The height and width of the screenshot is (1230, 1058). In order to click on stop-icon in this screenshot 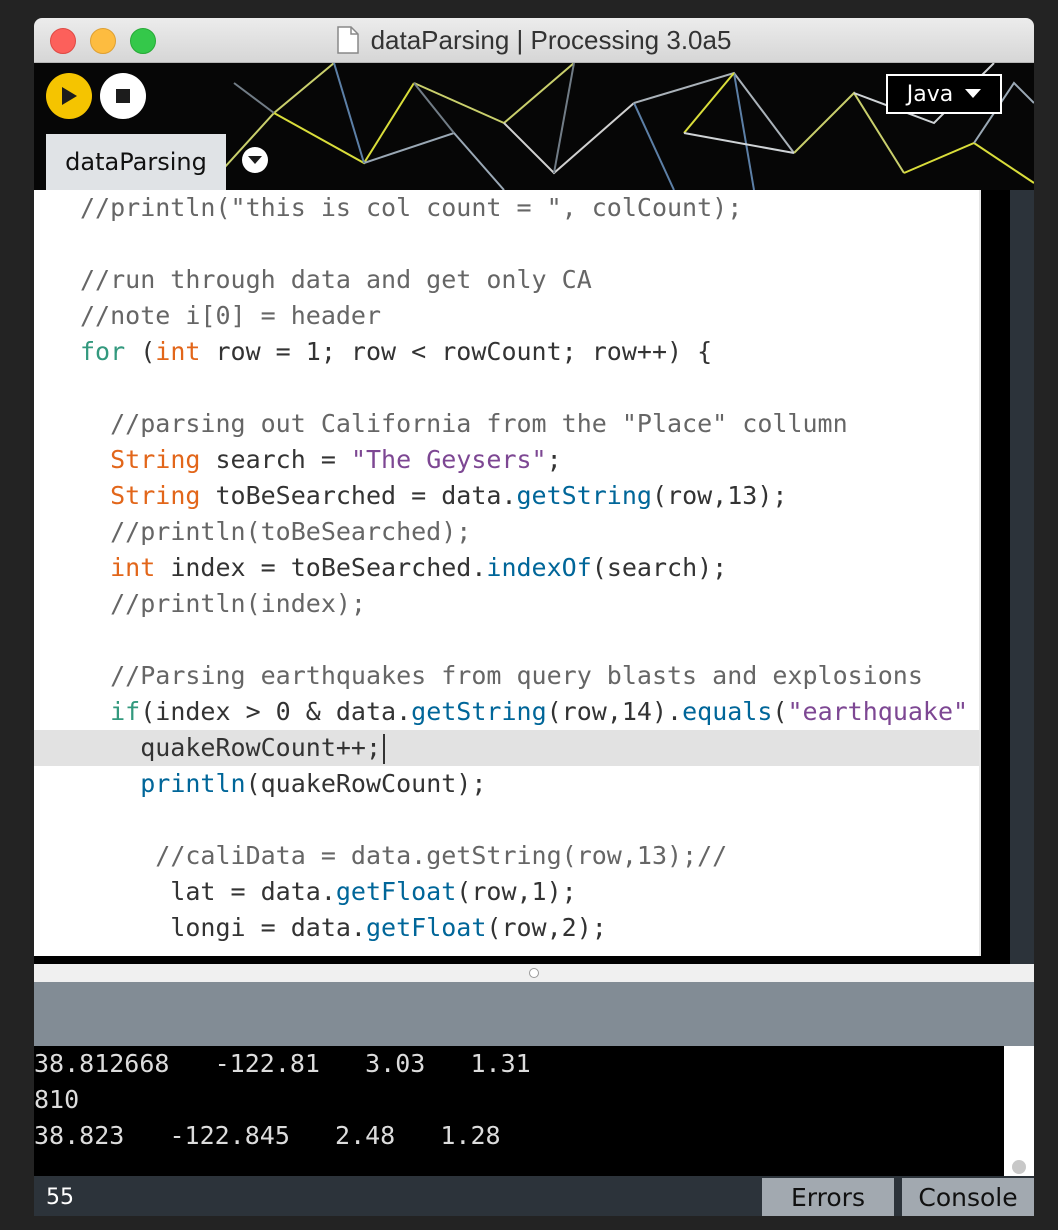, I will do `click(123, 96)`.